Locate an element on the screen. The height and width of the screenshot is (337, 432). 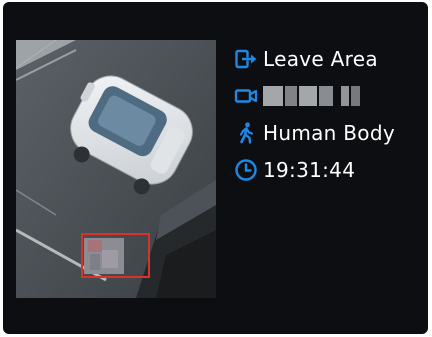
detection-box is located at coordinates (115, 255).